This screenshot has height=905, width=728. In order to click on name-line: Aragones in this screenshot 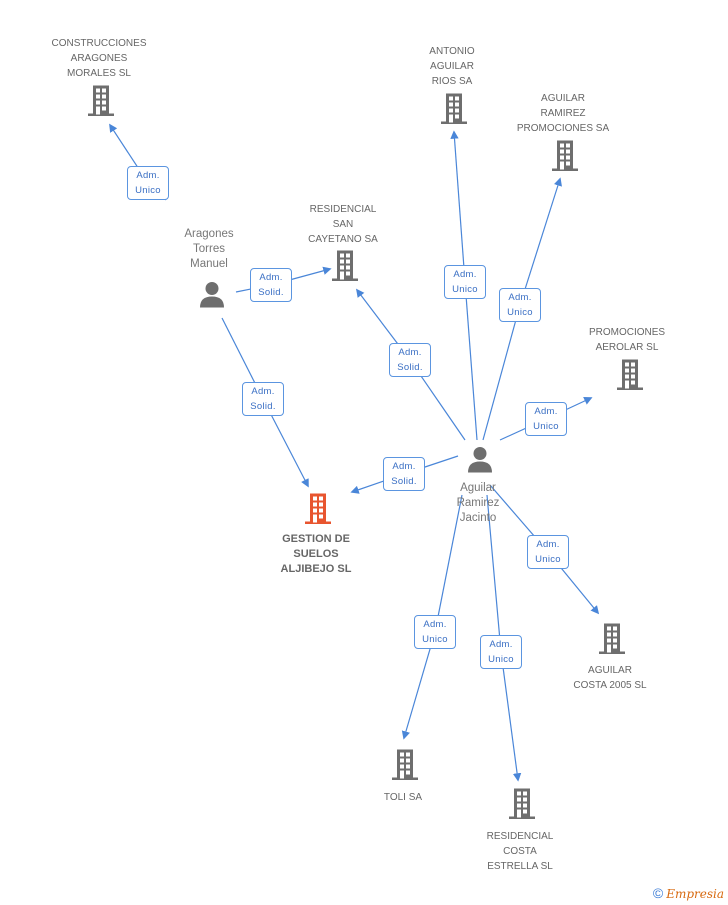, I will do `click(209, 234)`.